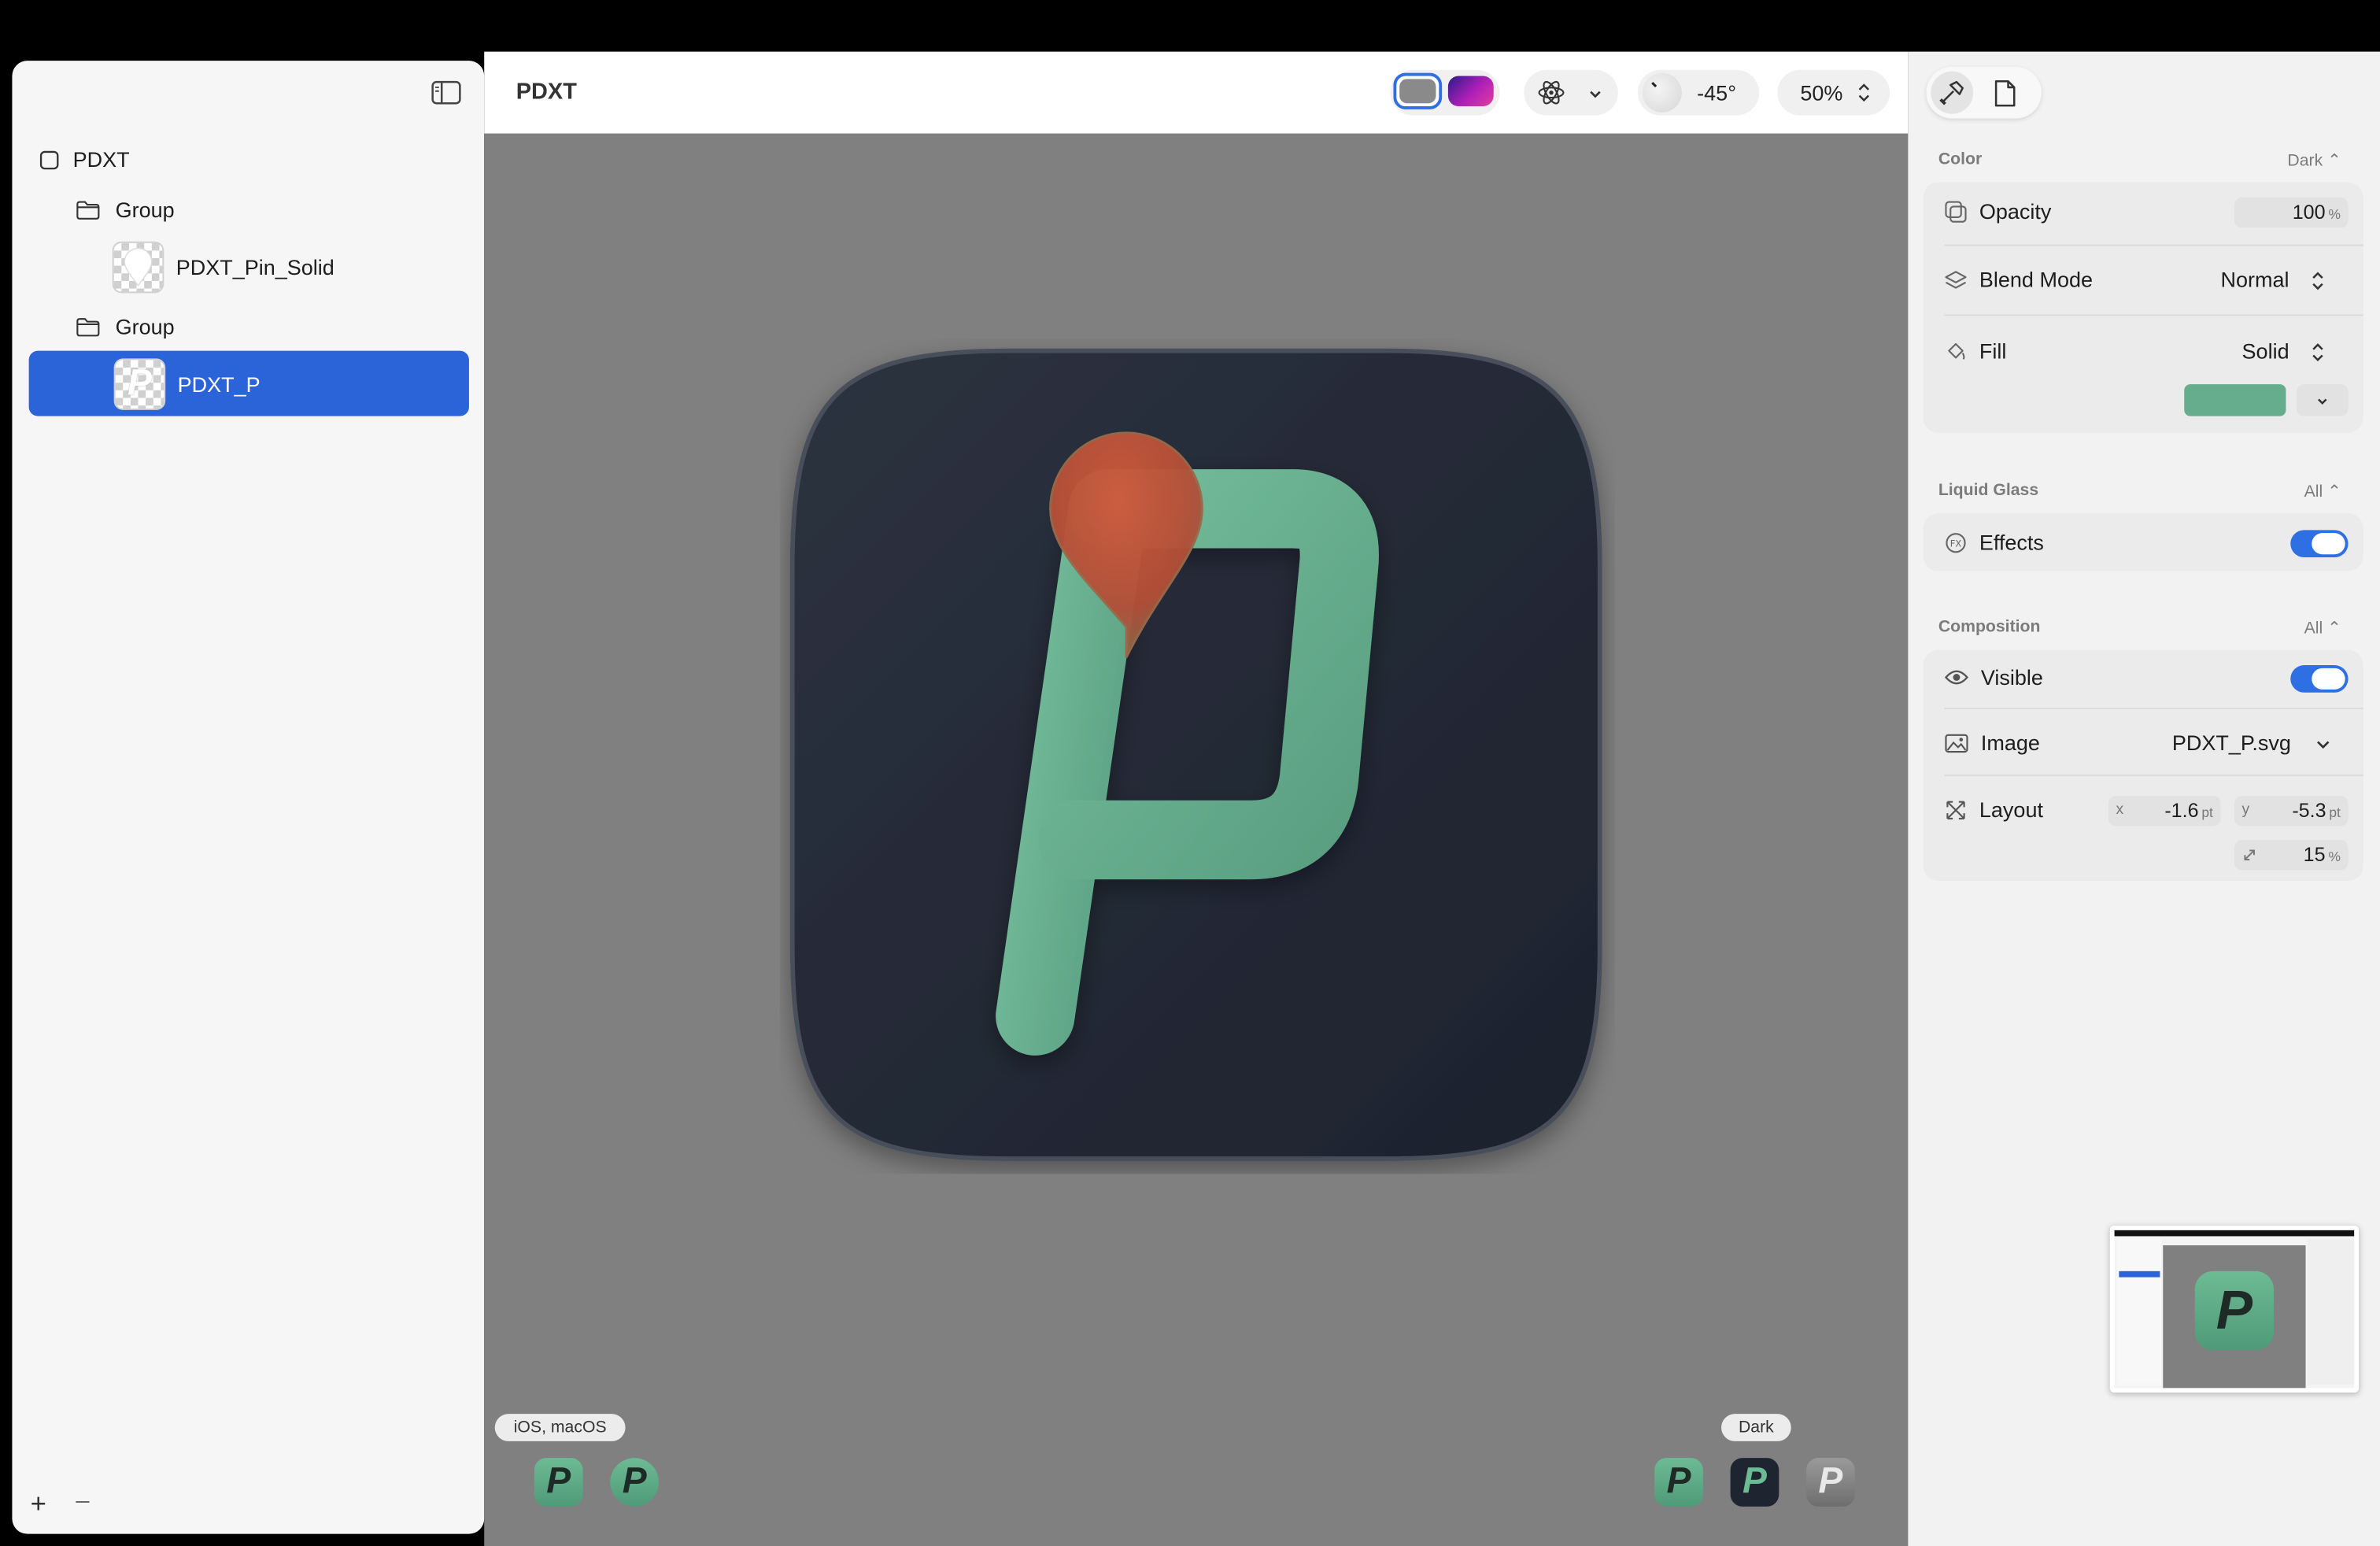 The image size is (2380, 1546). Describe the element at coordinates (2305, 161) in the screenshot. I see `color-scope-value: Dark` at that location.